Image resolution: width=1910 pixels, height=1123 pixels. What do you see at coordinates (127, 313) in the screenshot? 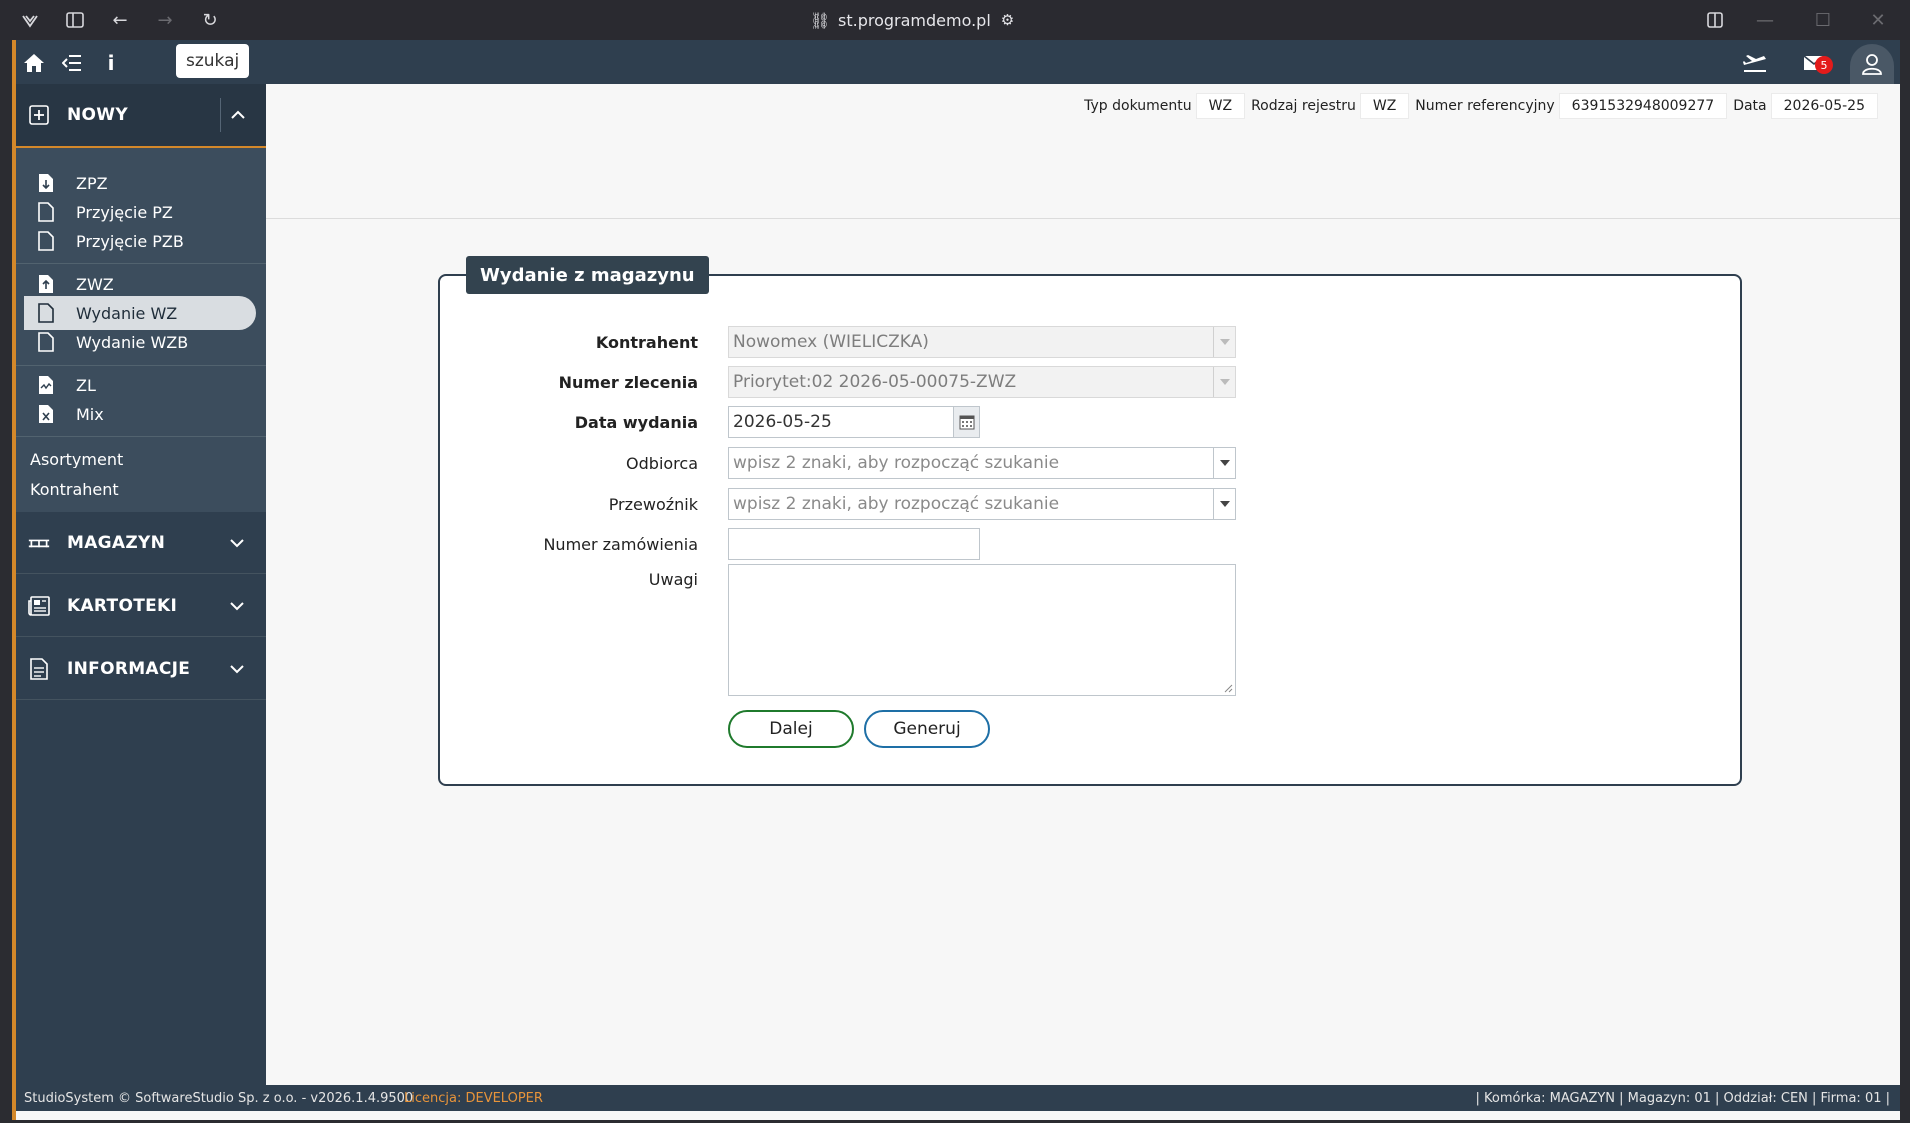
I see `sidebar-item-label: Wydanie WZ` at bounding box center [127, 313].